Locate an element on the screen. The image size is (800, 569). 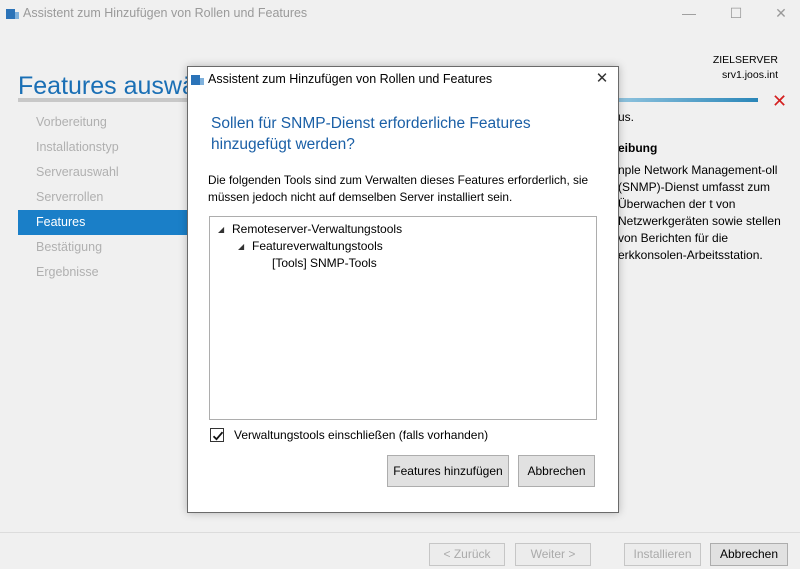
back-button: < Zurück is located at coordinates (467, 554).